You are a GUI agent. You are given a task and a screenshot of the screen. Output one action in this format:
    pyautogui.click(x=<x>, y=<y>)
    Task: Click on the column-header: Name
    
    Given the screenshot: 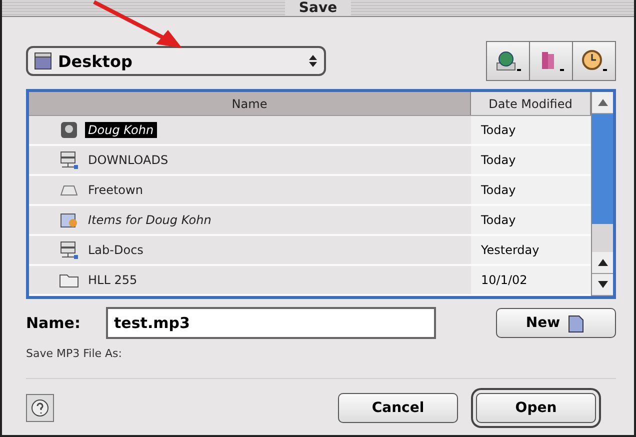 What is the action you would take?
    pyautogui.click(x=250, y=103)
    